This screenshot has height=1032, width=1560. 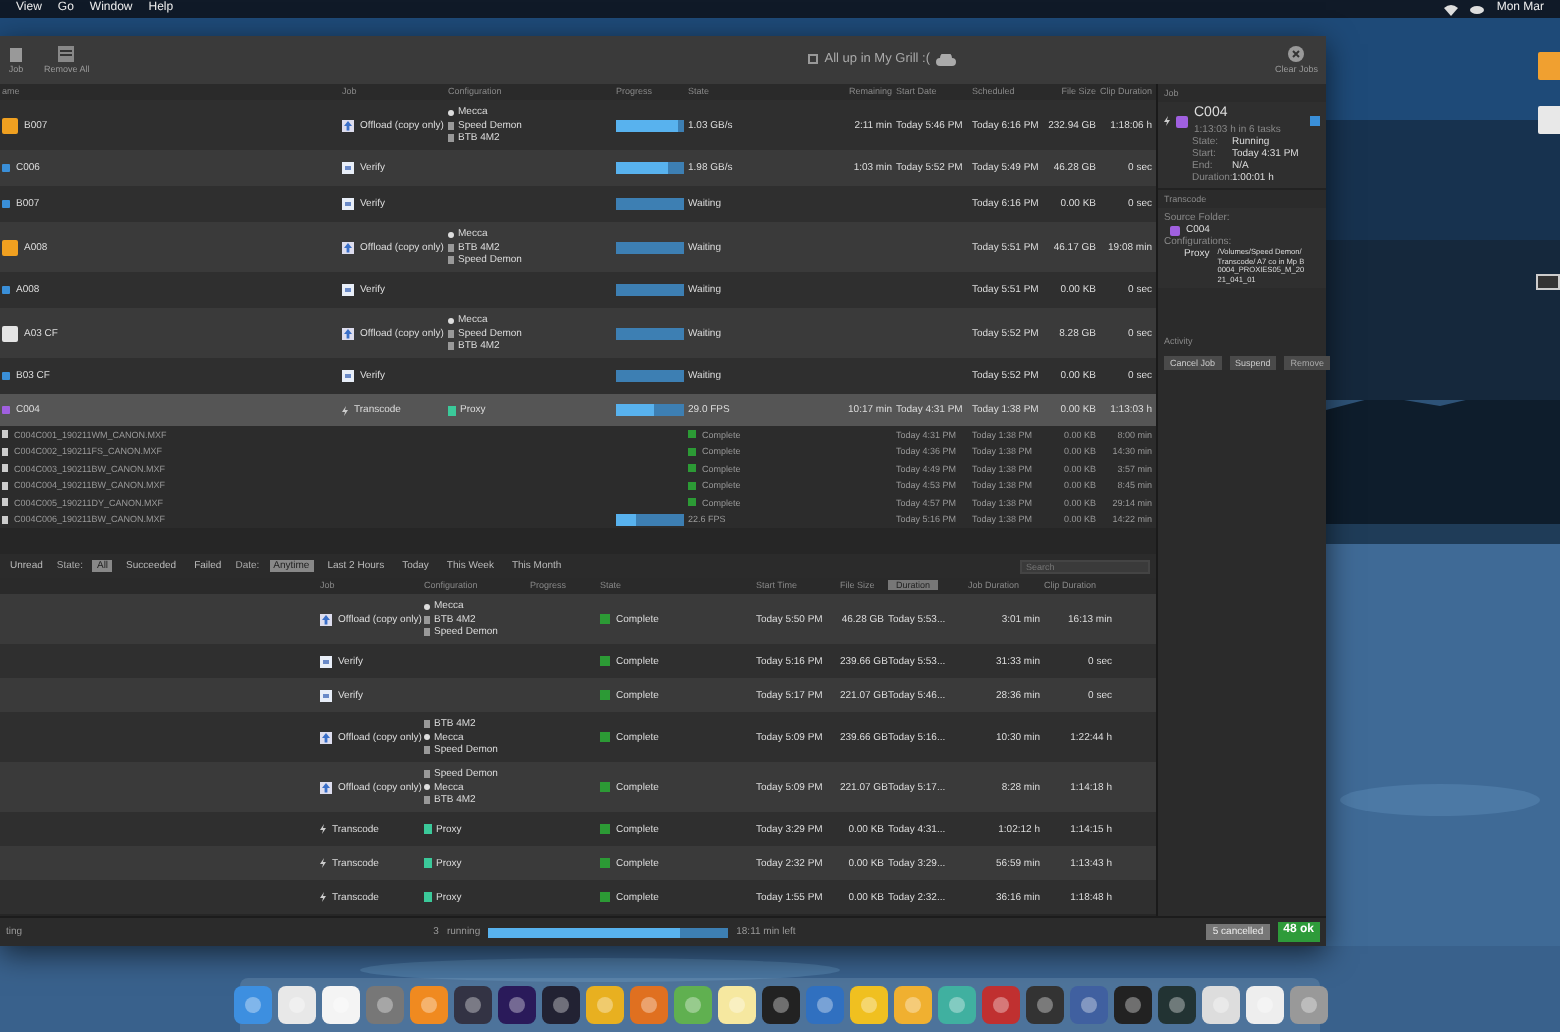 What do you see at coordinates (1548, 284) in the screenshot?
I see `monitor-icon` at bounding box center [1548, 284].